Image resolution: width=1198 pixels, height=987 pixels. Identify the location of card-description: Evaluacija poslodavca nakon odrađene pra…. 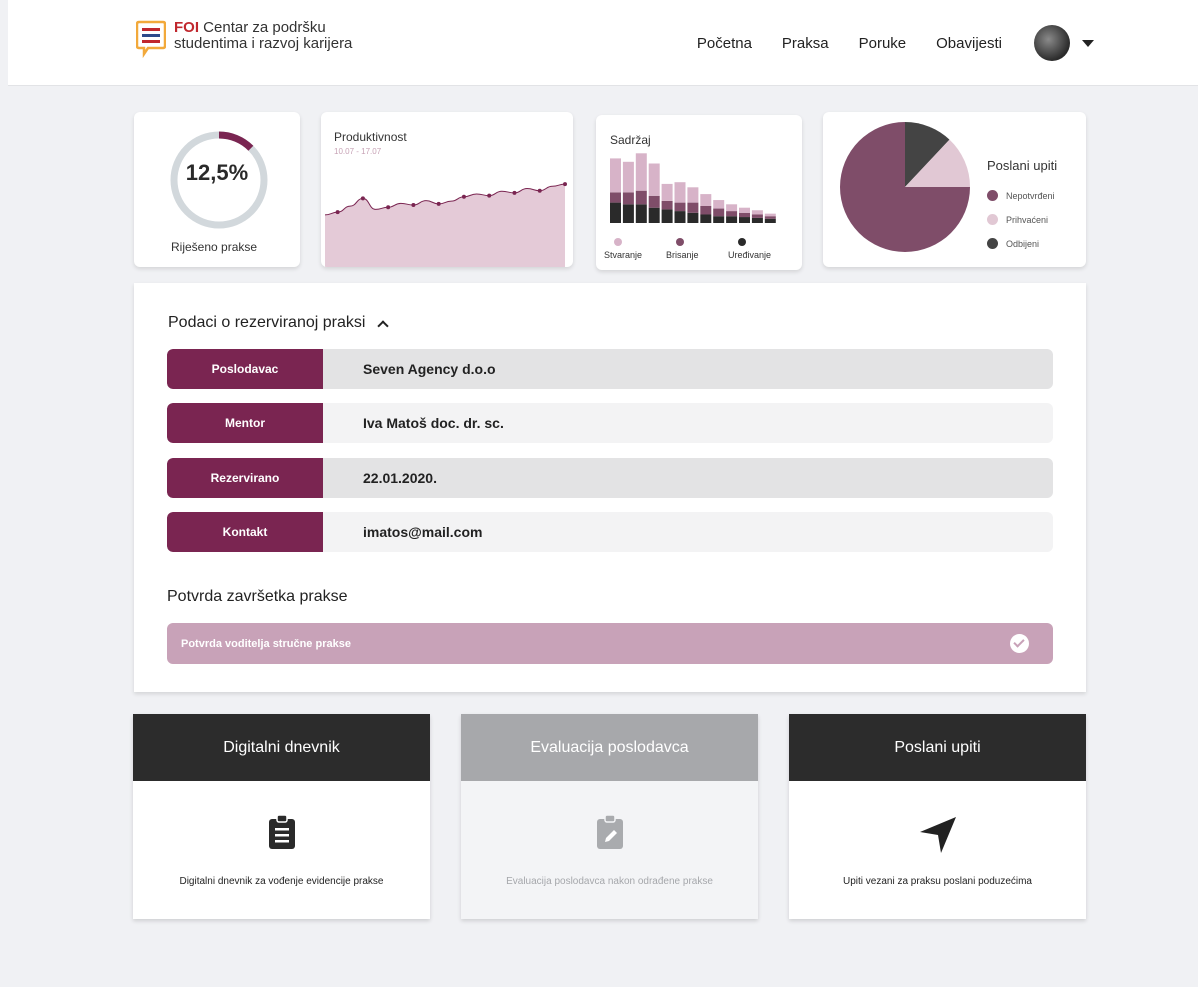
(609, 881).